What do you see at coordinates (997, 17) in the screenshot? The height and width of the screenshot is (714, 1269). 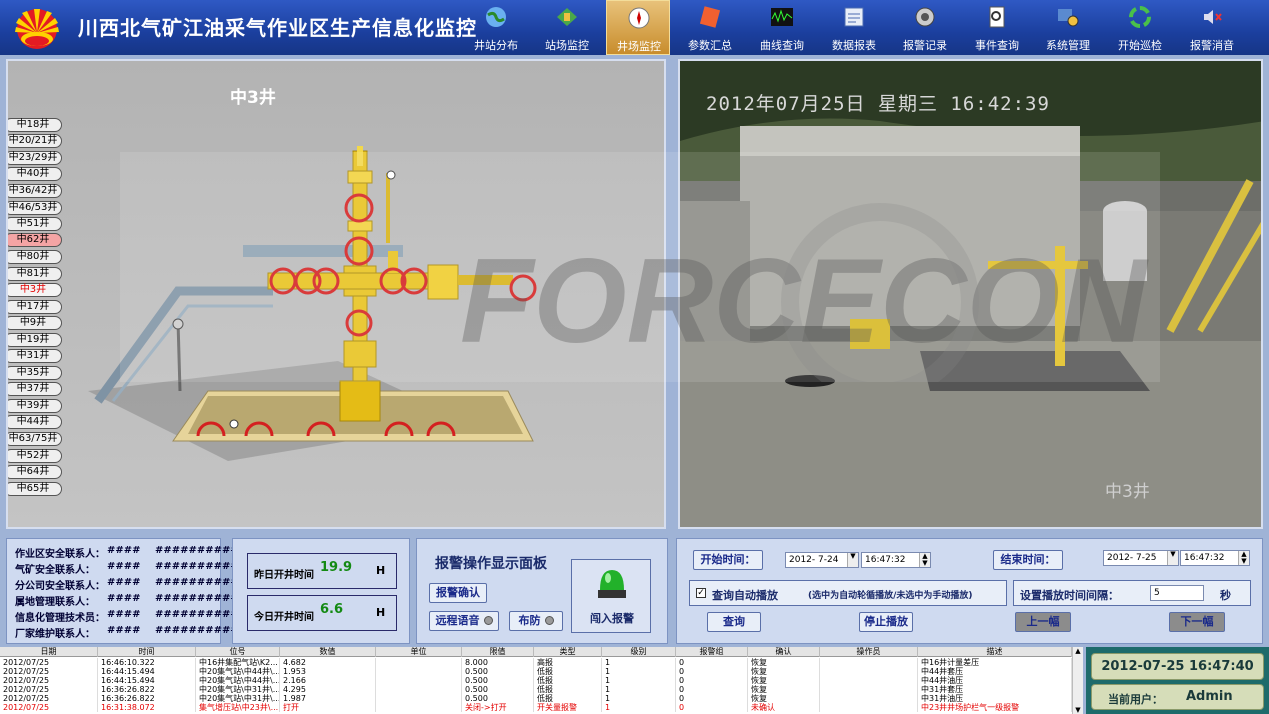 I see `event-icon` at bounding box center [997, 17].